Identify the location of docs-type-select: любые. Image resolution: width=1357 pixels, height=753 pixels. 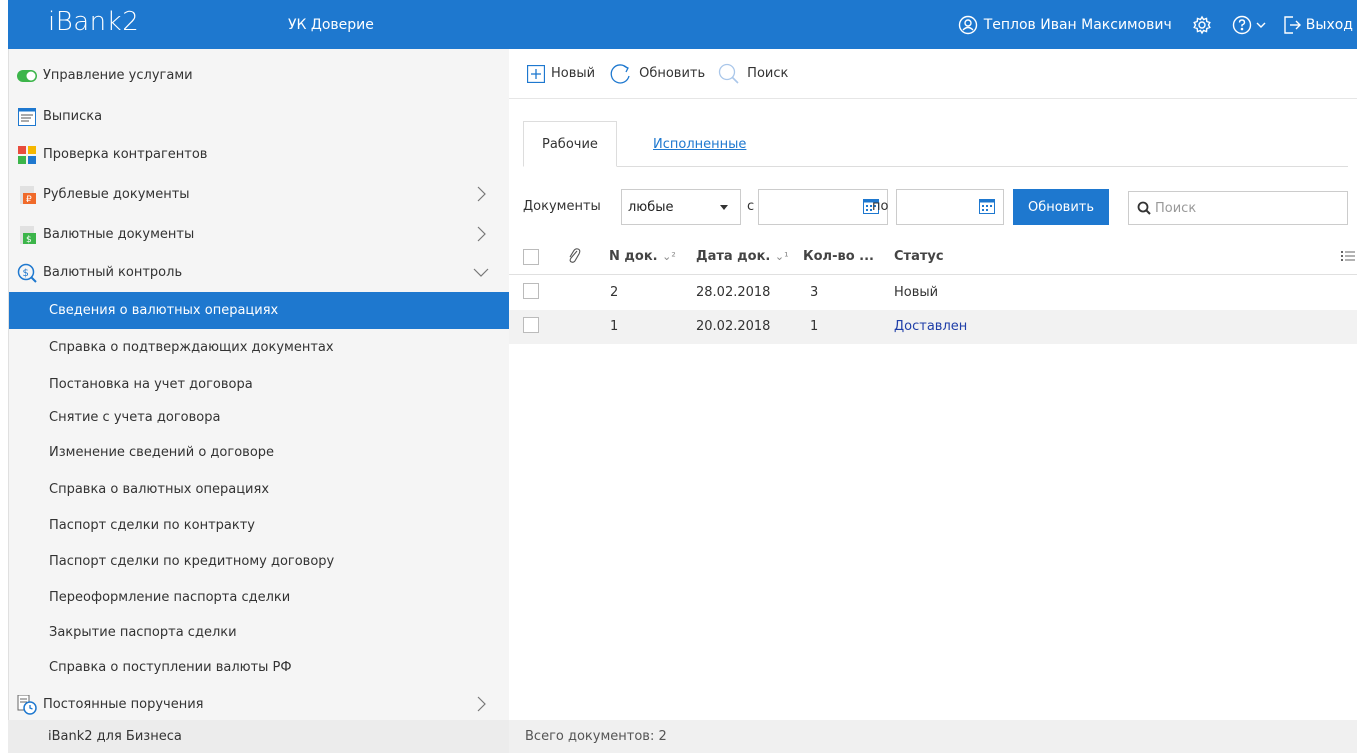
(681, 207).